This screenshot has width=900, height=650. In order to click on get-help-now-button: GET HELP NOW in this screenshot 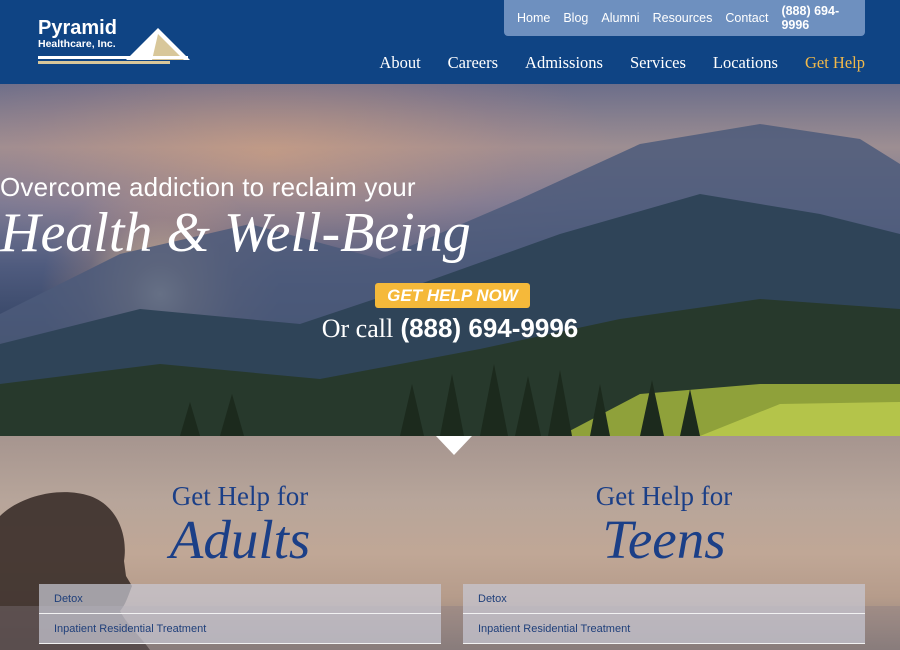, I will do `click(452, 295)`.